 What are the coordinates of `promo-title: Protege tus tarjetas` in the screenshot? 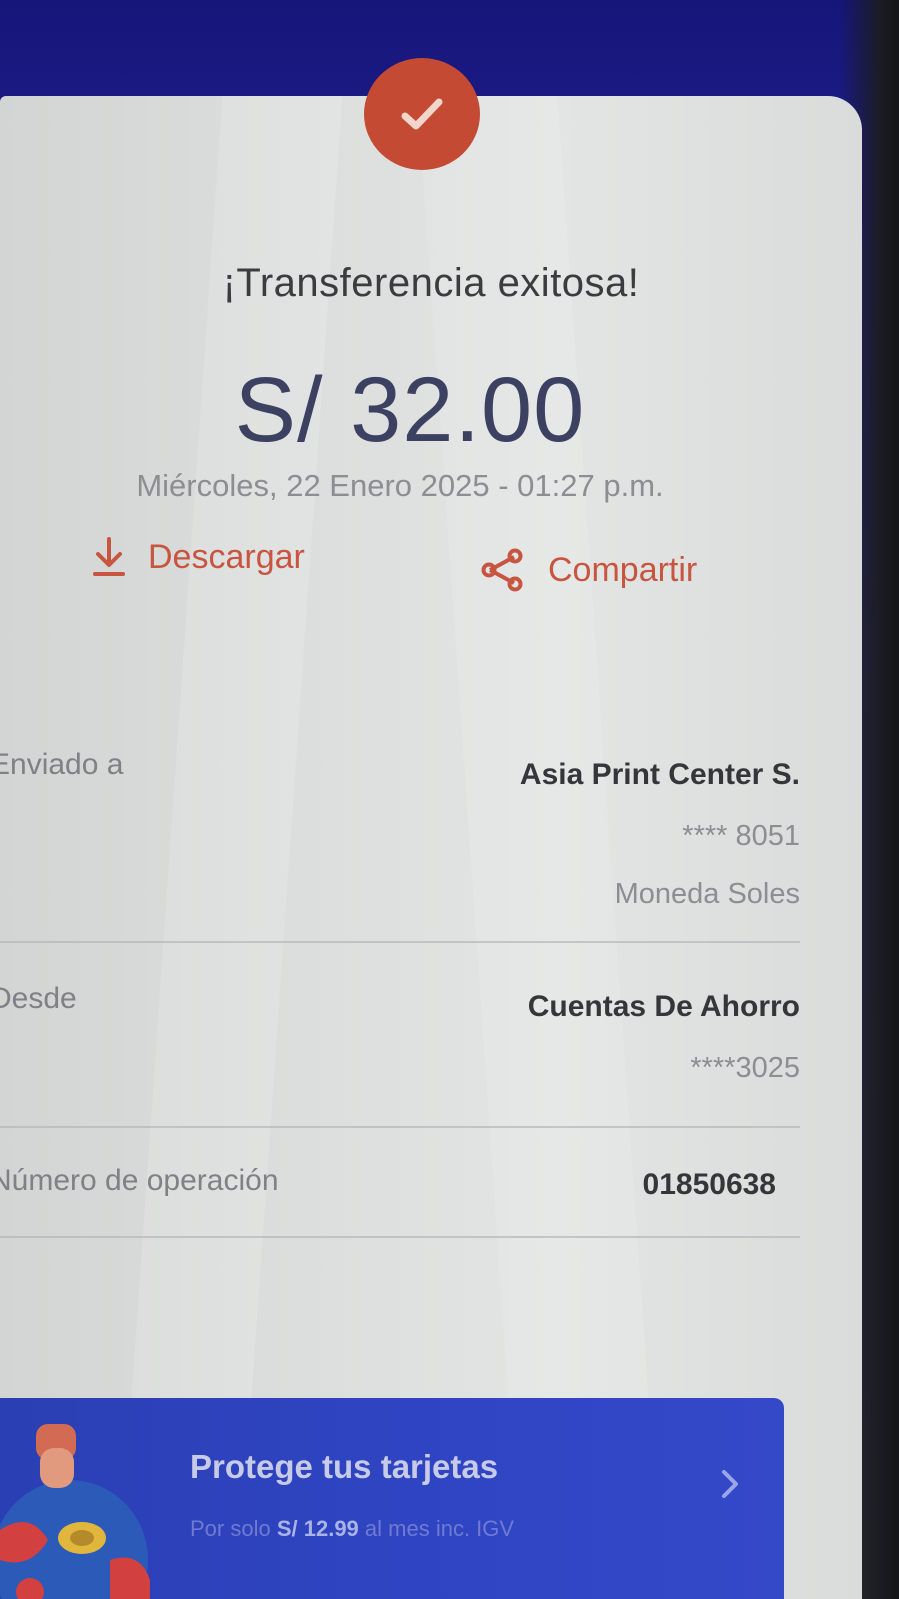 It's located at (344, 1466).